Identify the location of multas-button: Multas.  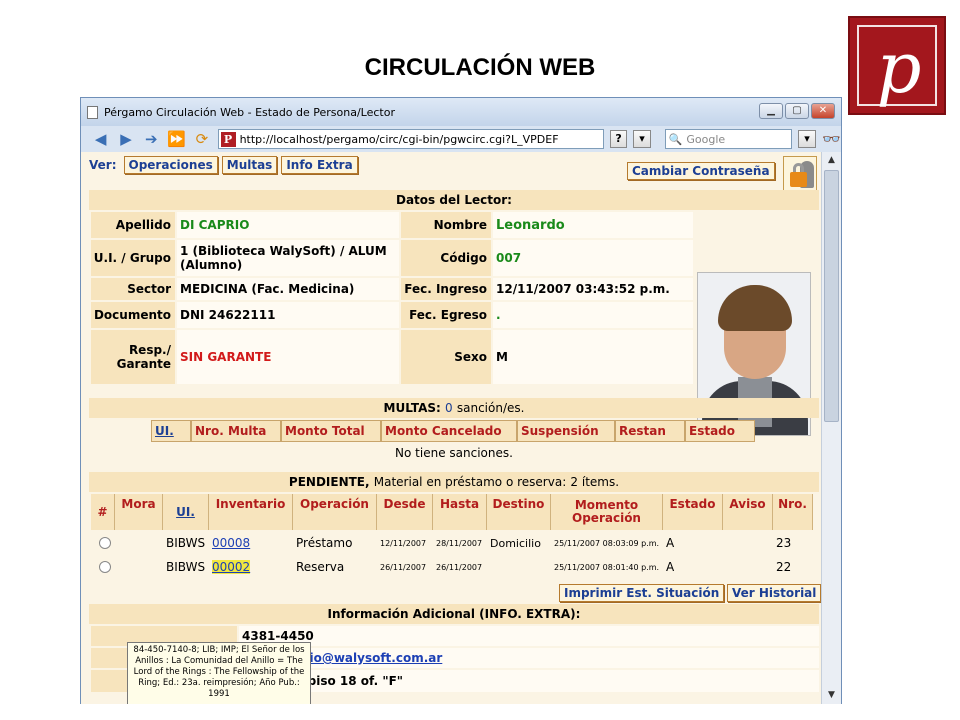
(249, 165).